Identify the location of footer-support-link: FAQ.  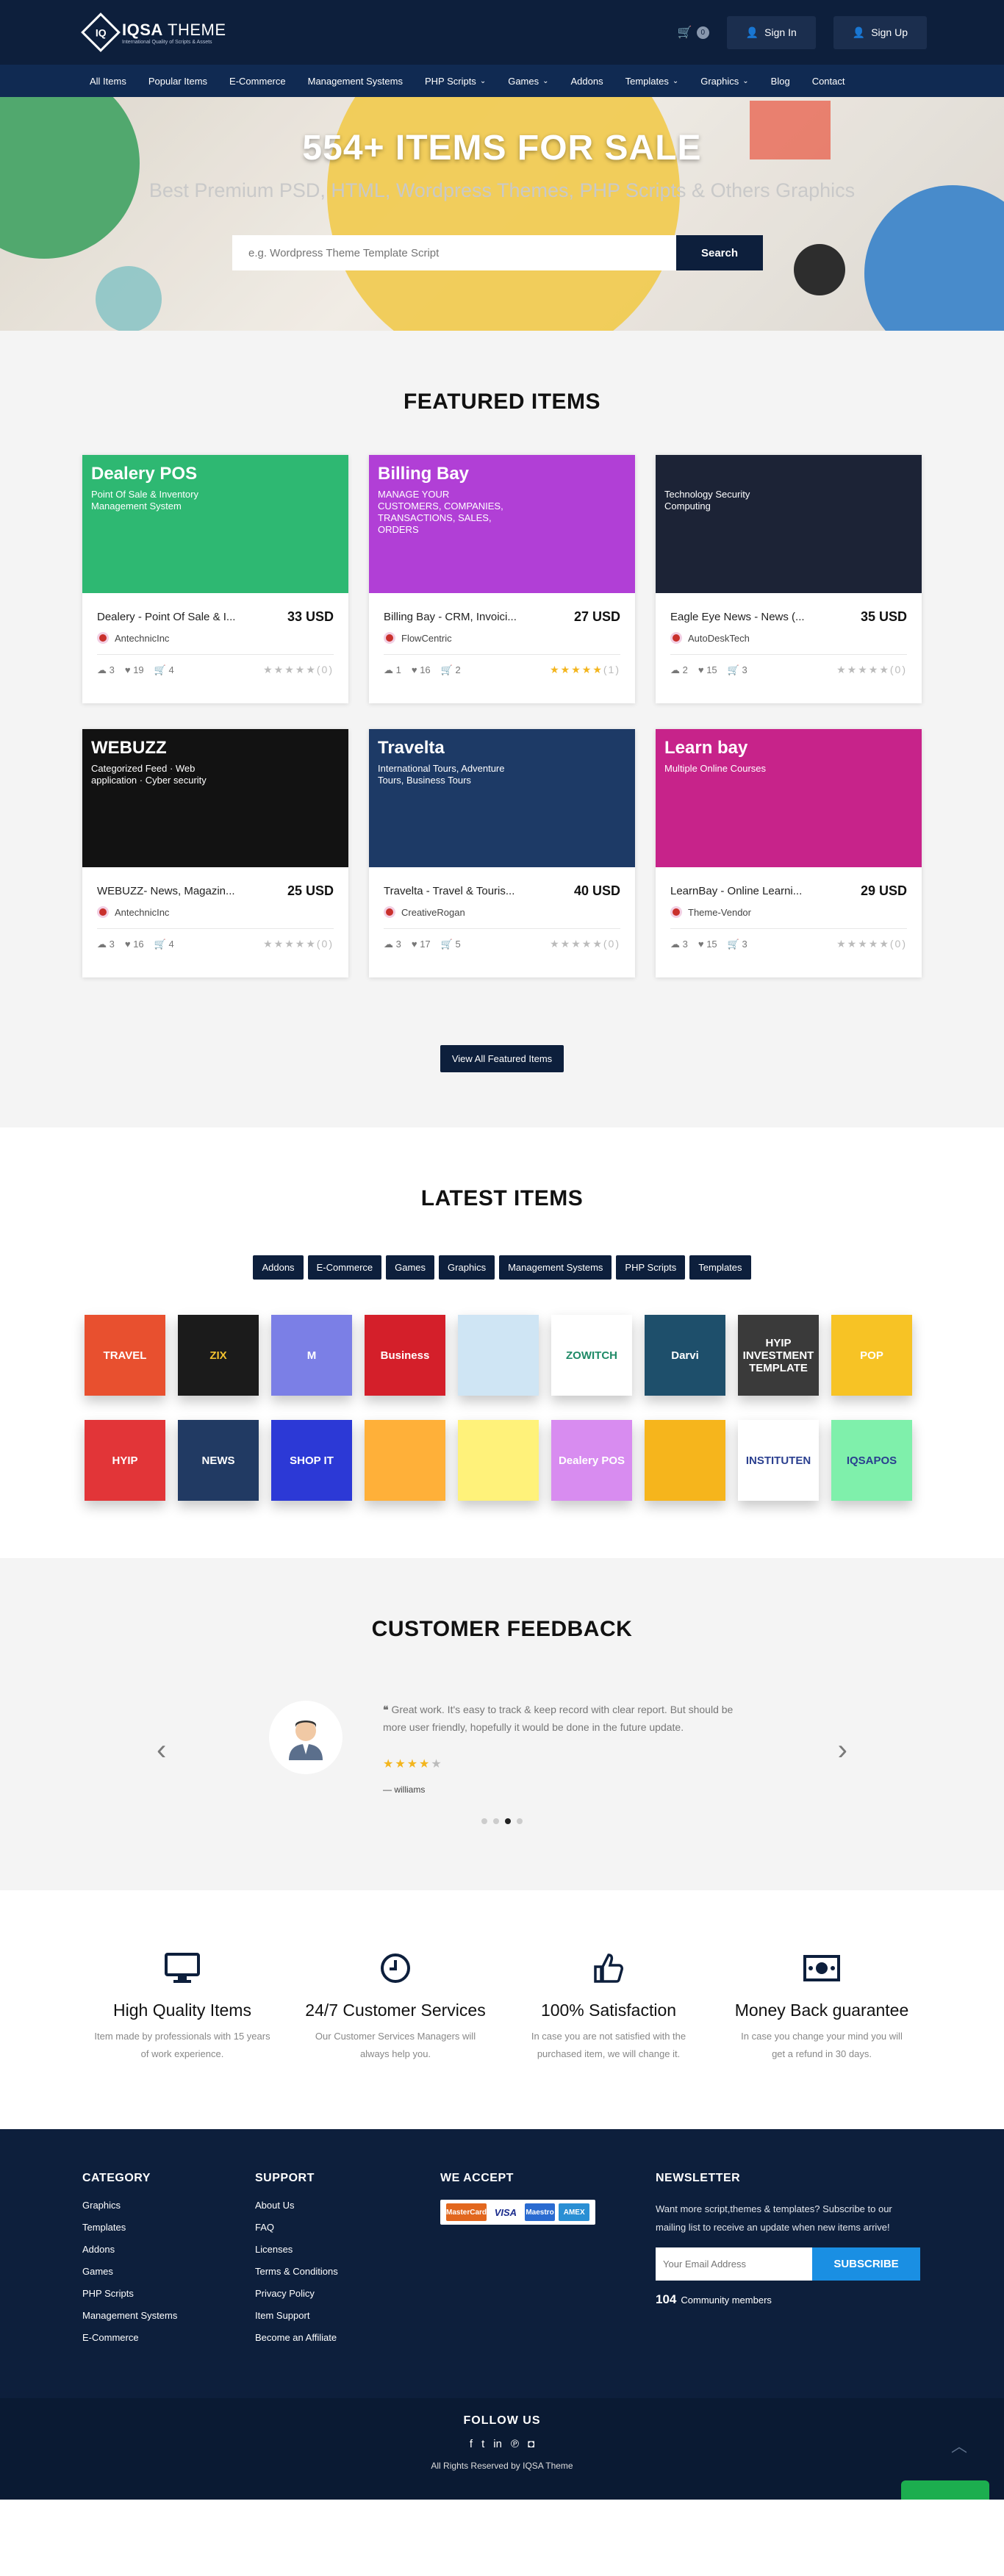
(347, 2227).